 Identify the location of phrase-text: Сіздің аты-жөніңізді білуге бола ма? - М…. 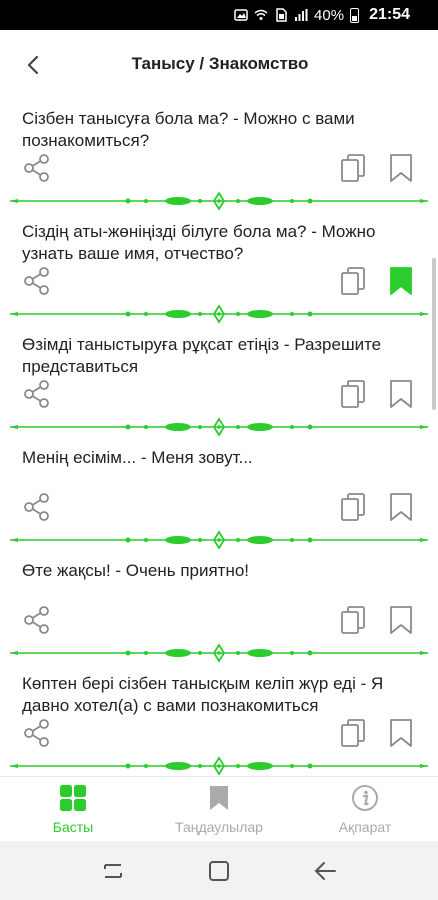
(199, 242).